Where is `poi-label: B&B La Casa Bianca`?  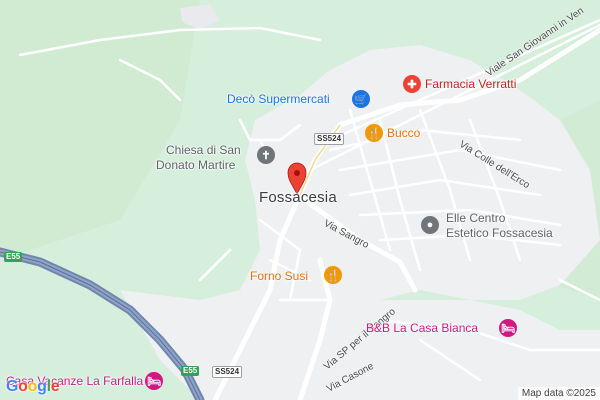
poi-label: B&B La Casa Bianca is located at coordinates (422, 328).